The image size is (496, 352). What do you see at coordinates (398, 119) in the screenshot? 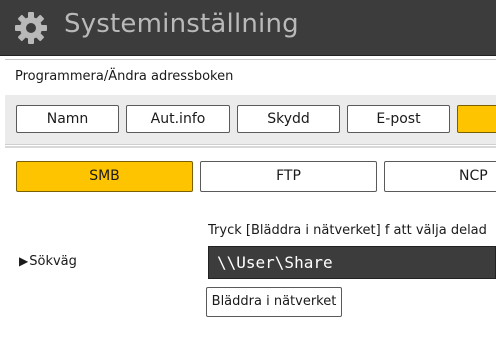
I see `tab-e-post: E-post` at bounding box center [398, 119].